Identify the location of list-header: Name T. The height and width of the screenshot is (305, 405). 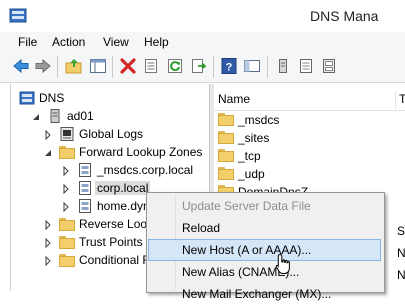
(309, 99).